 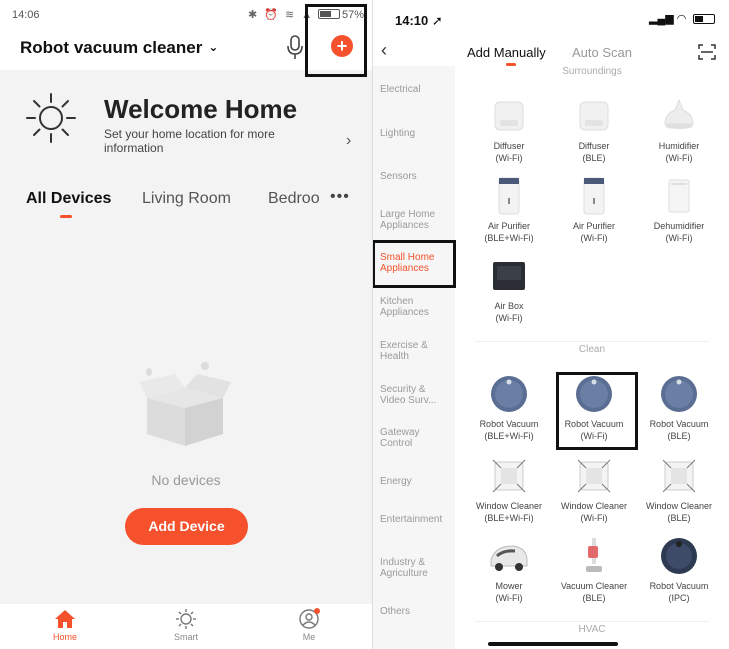 I want to click on humidifier-icon, so click(x=679, y=116).